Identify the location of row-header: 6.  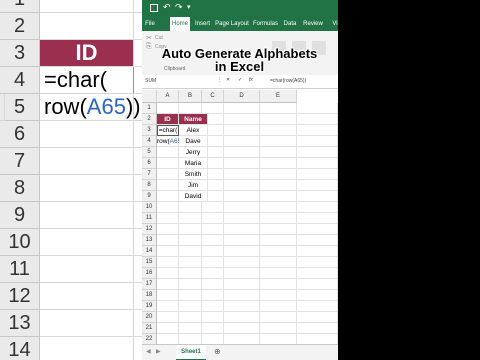
(149, 163).